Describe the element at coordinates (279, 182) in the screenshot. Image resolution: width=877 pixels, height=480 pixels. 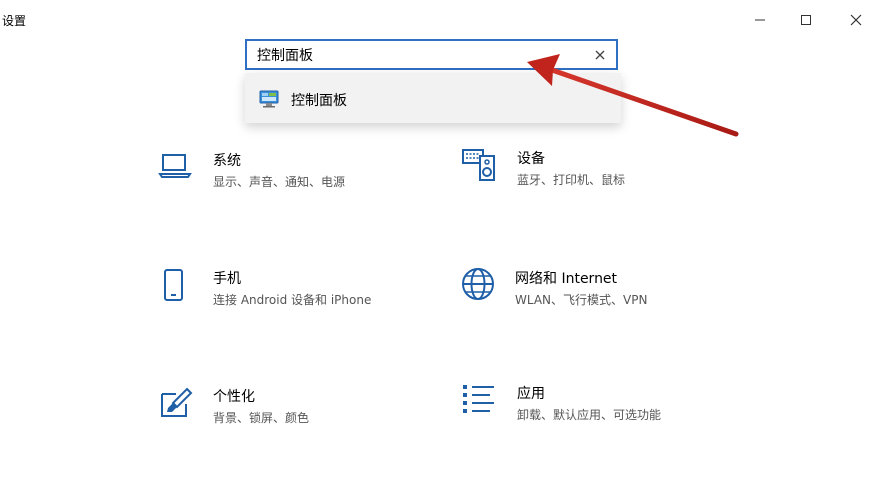
I see `category-subtitle: 显示、声音、通知、电源` at that location.